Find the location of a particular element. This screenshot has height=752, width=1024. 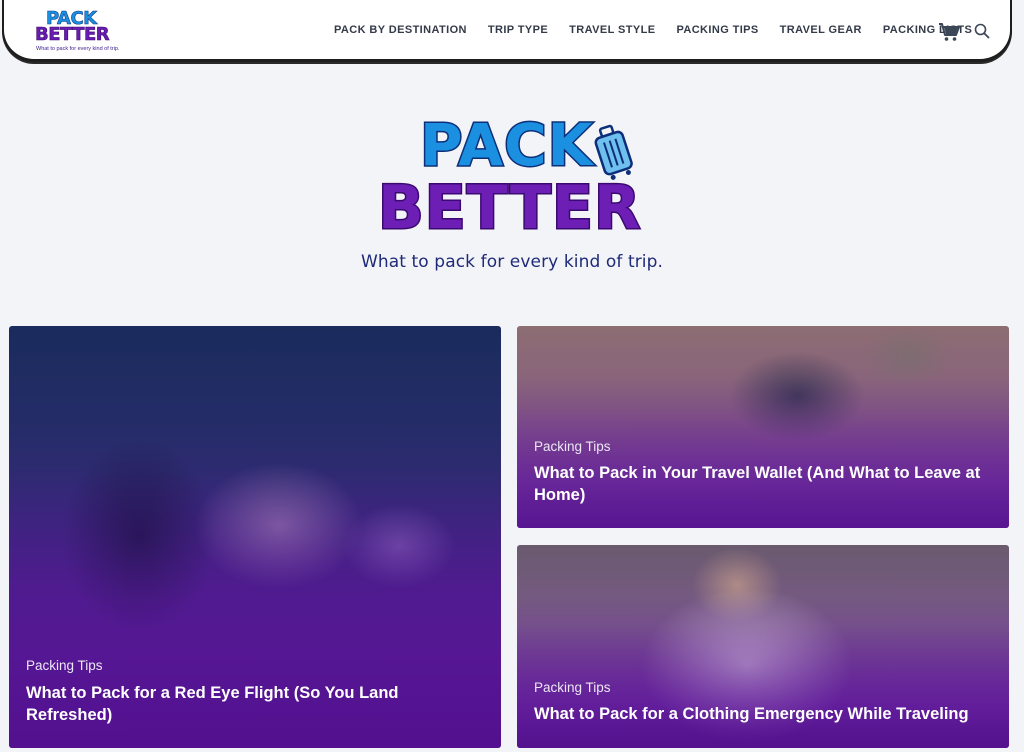

nav-pack-by-destination: PACK BY DESTINATION is located at coordinates (400, 30).